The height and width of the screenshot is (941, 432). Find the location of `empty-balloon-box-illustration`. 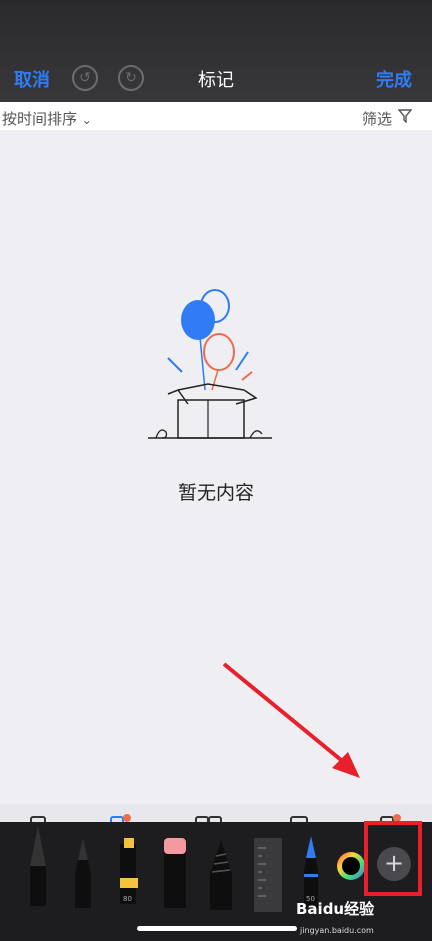

empty-balloon-box-illustration is located at coordinates (210, 364).